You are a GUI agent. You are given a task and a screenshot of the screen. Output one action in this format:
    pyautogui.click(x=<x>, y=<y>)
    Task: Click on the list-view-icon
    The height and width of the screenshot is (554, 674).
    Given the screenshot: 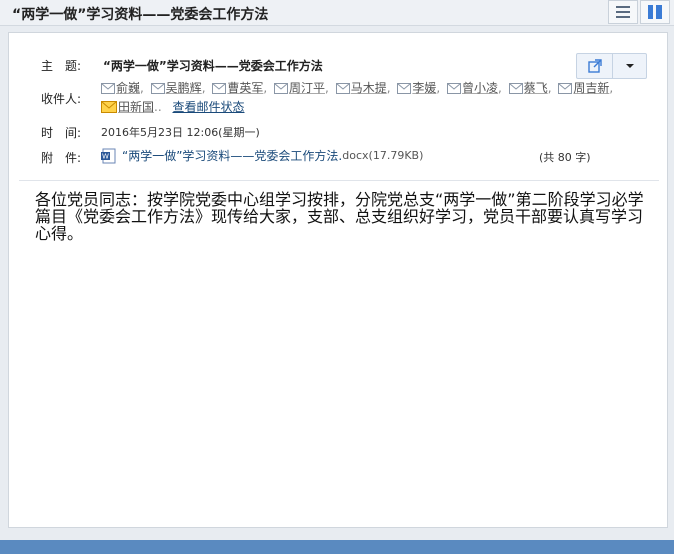 What is the action you would take?
    pyautogui.click(x=623, y=12)
    